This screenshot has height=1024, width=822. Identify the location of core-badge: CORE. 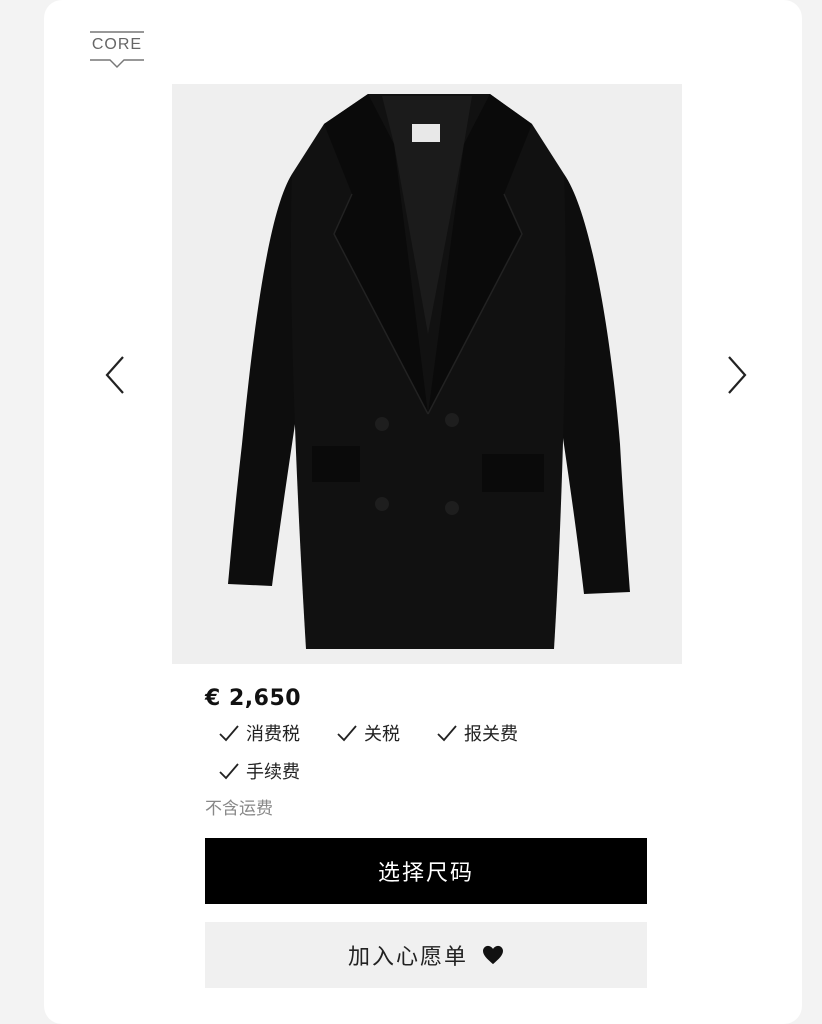
(117, 51).